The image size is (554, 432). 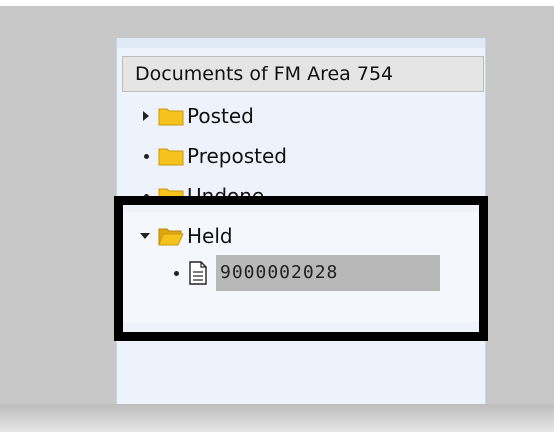 I want to click on tree-node-preposted: Preposted, so click(x=213, y=156).